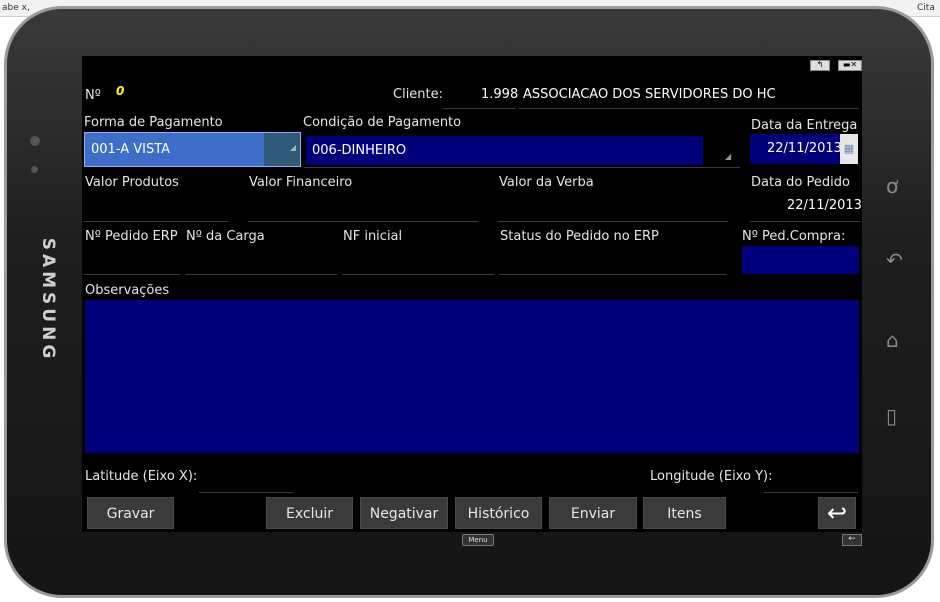 This screenshot has height=602, width=940. Describe the element at coordinates (132, 274) in the screenshot. I see `pedido-erp-field` at that location.